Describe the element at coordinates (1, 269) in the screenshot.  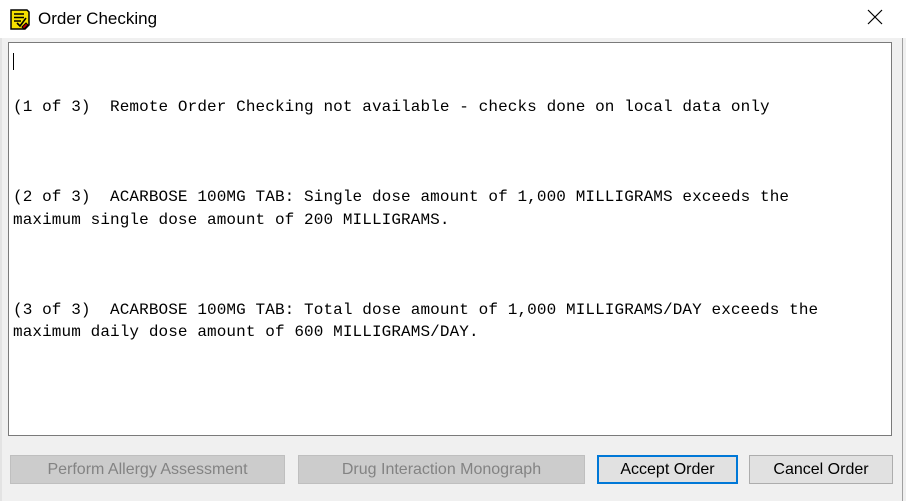
I see `left-edge` at that location.